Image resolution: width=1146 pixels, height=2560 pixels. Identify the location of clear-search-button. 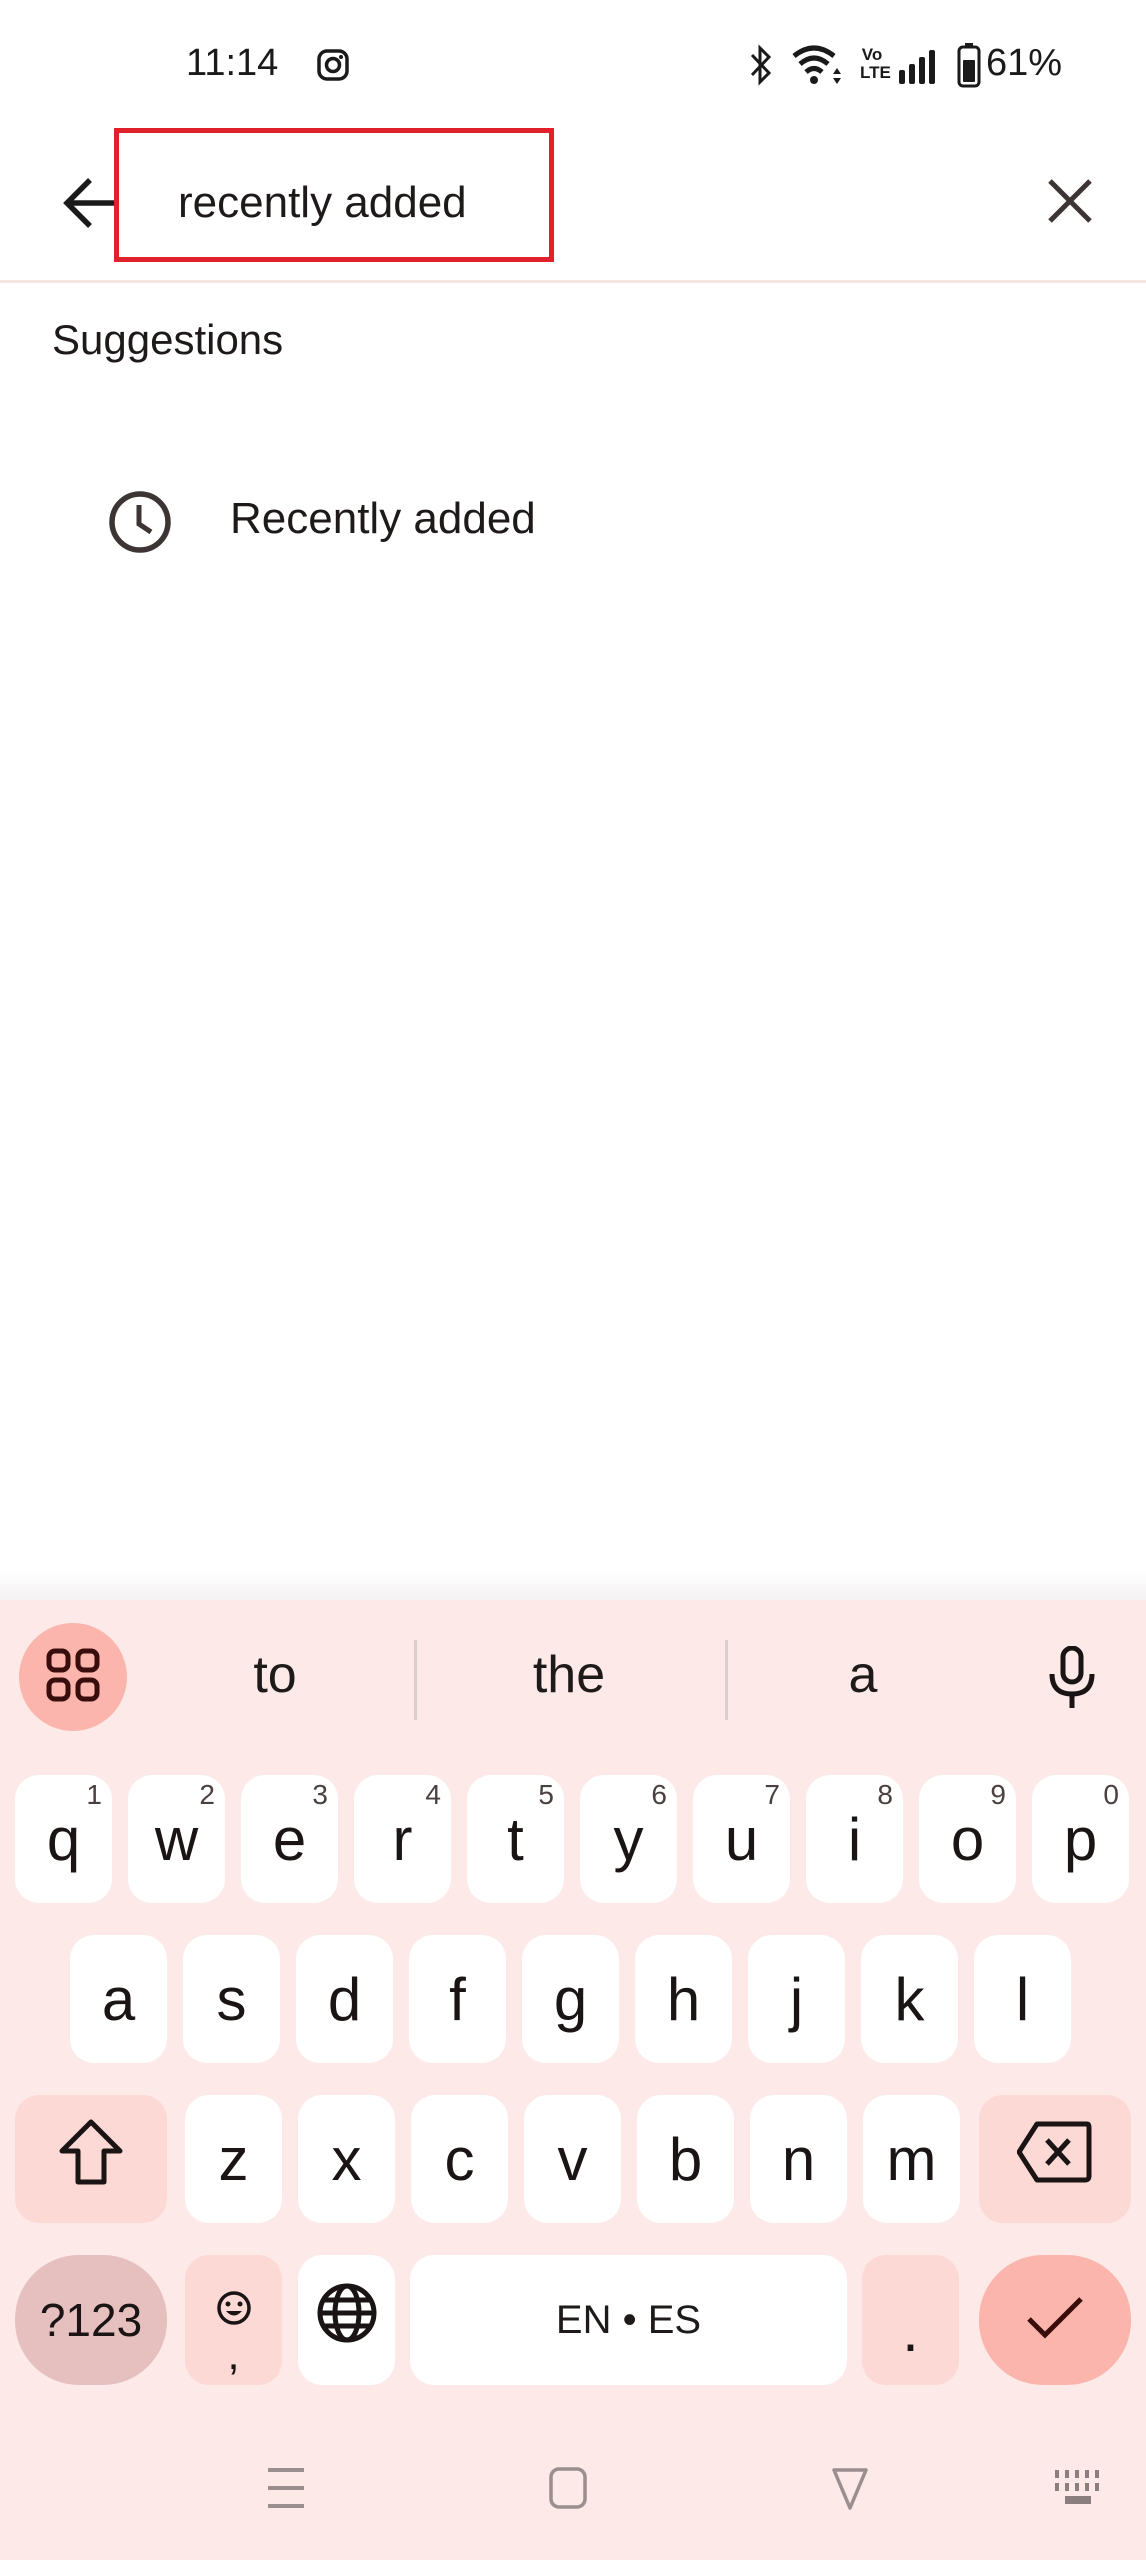
(1070, 203).